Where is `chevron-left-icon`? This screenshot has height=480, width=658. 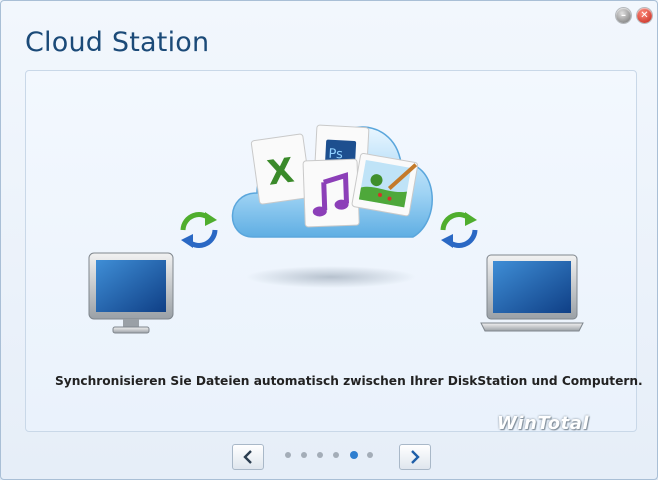
chevron-left-icon is located at coordinates (247, 457).